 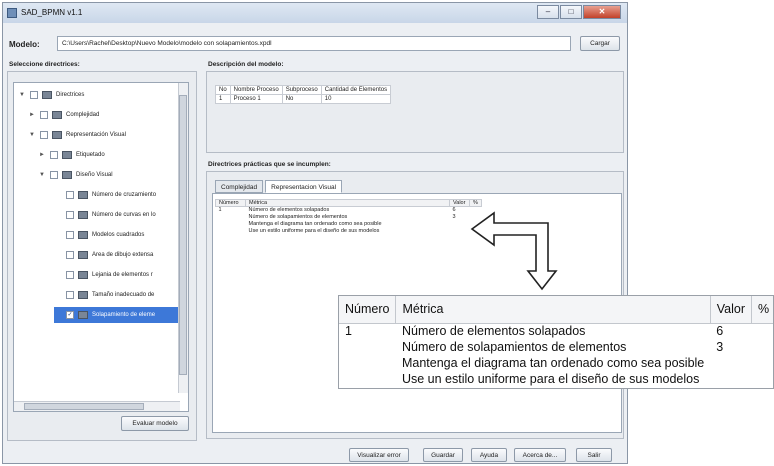 I want to click on tree-item: ▼ Directrices, so click(x=99, y=95).